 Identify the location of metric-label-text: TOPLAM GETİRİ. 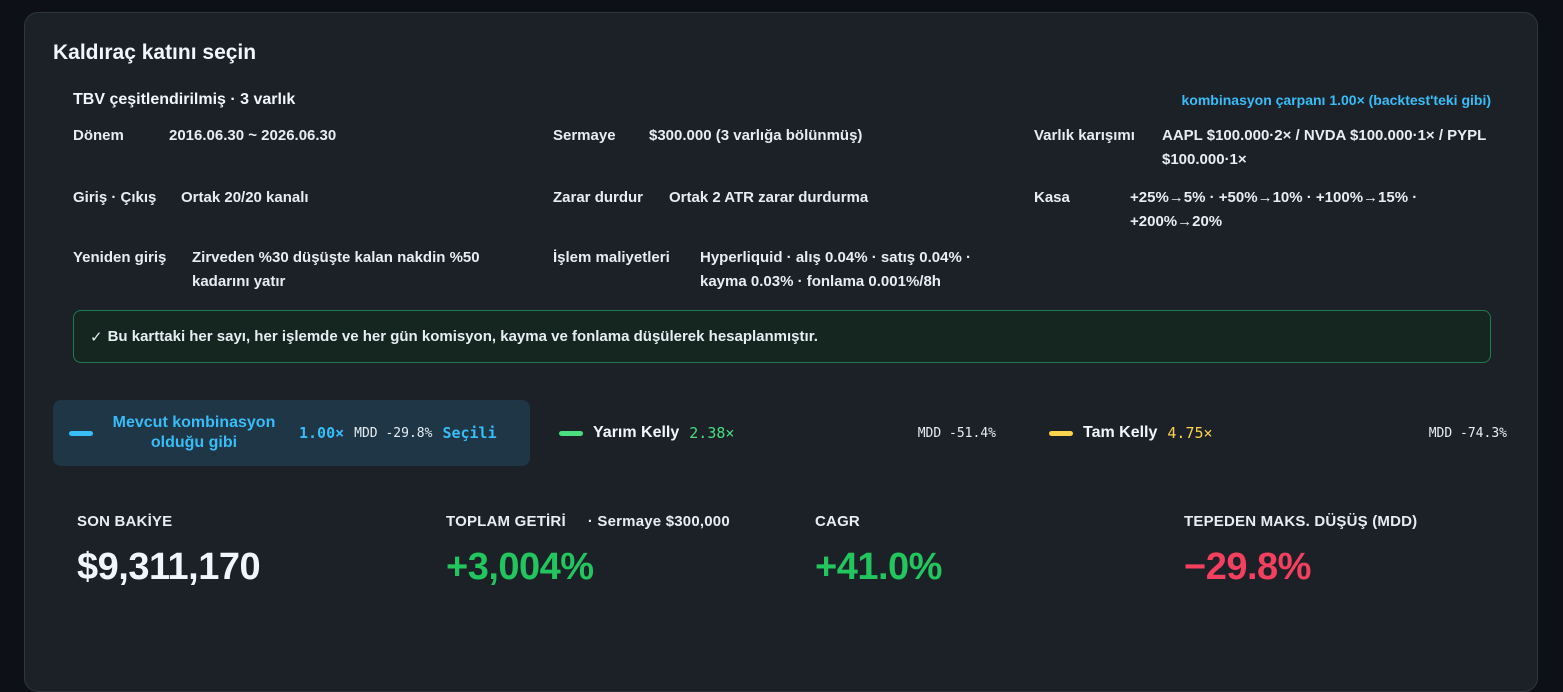
(506, 521).